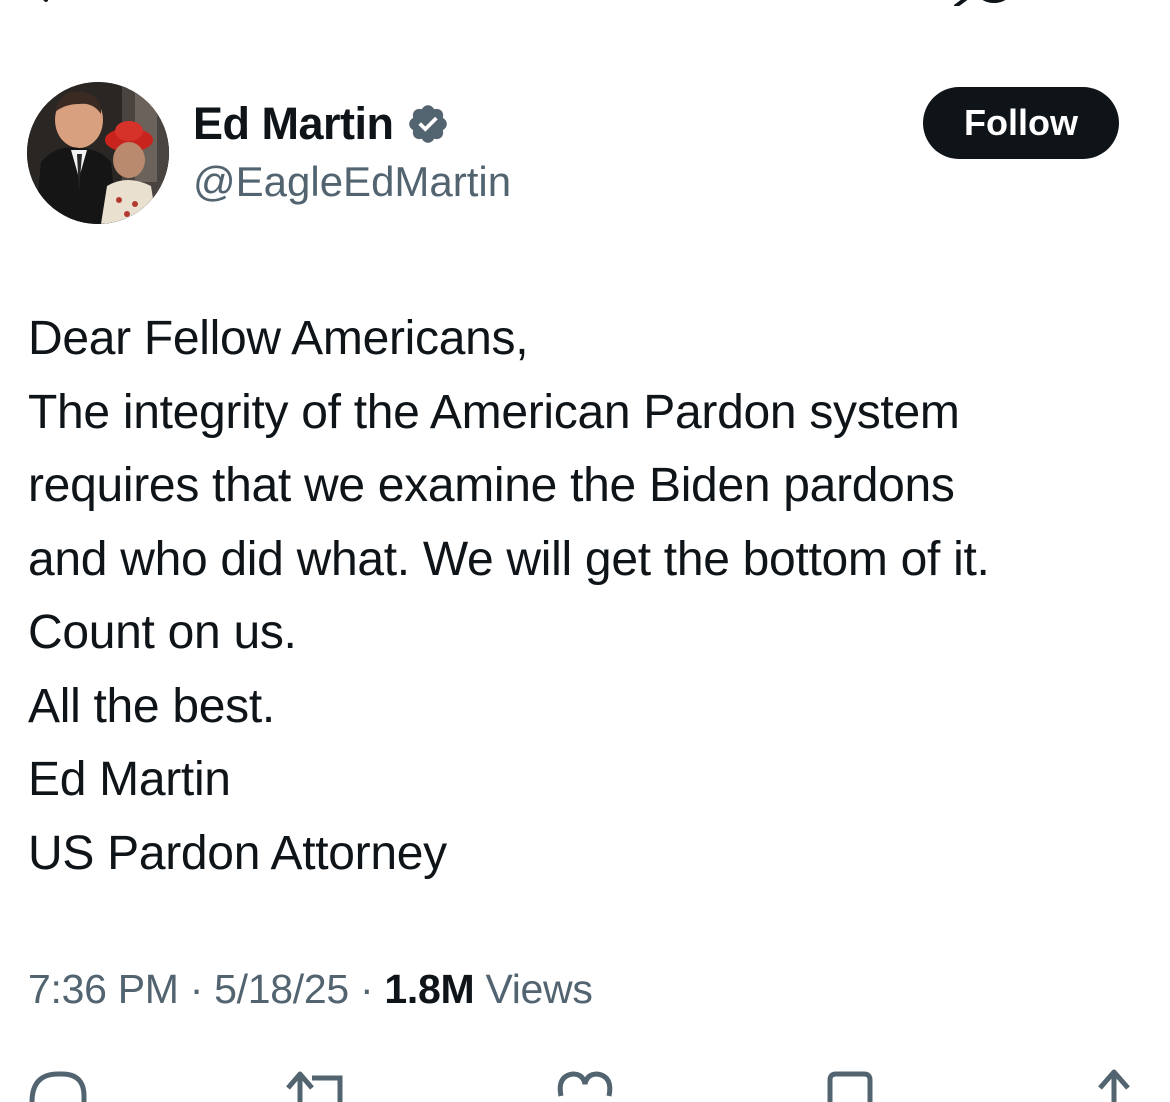 The width and height of the screenshot is (1170, 1102). I want to click on profile-photo, so click(98, 153).